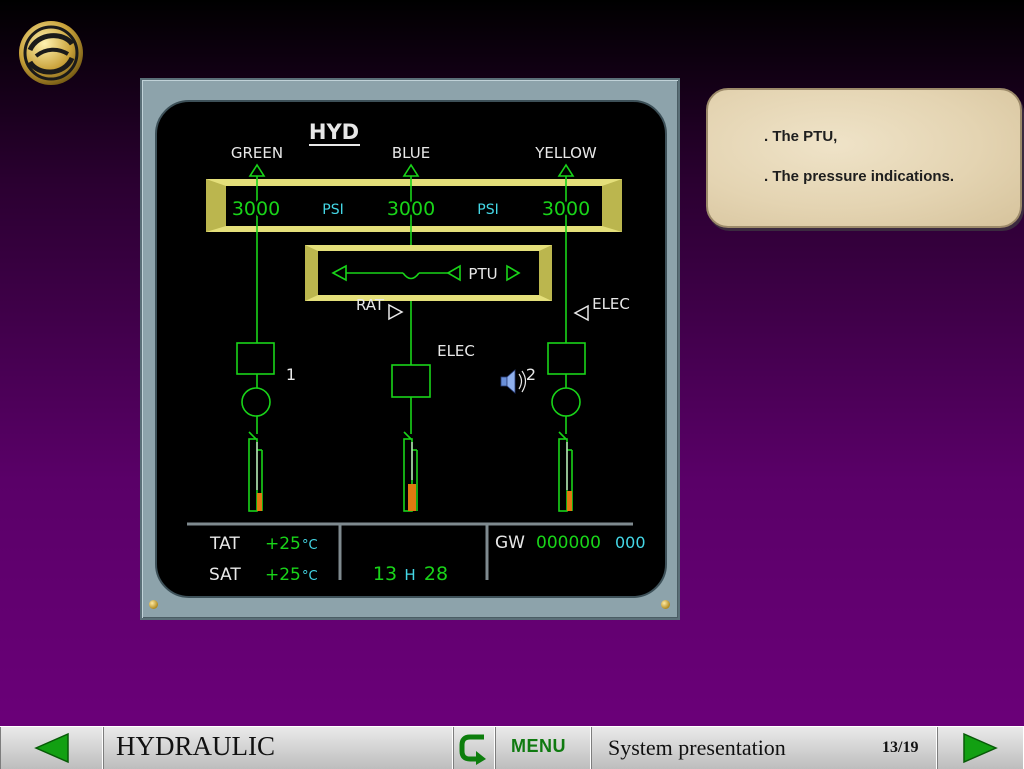 The width and height of the screenshot is (1024, 769). Describe the element at coordinates (257, 153) in the screenshot. I see `system-label-green: GREEN` at that location.